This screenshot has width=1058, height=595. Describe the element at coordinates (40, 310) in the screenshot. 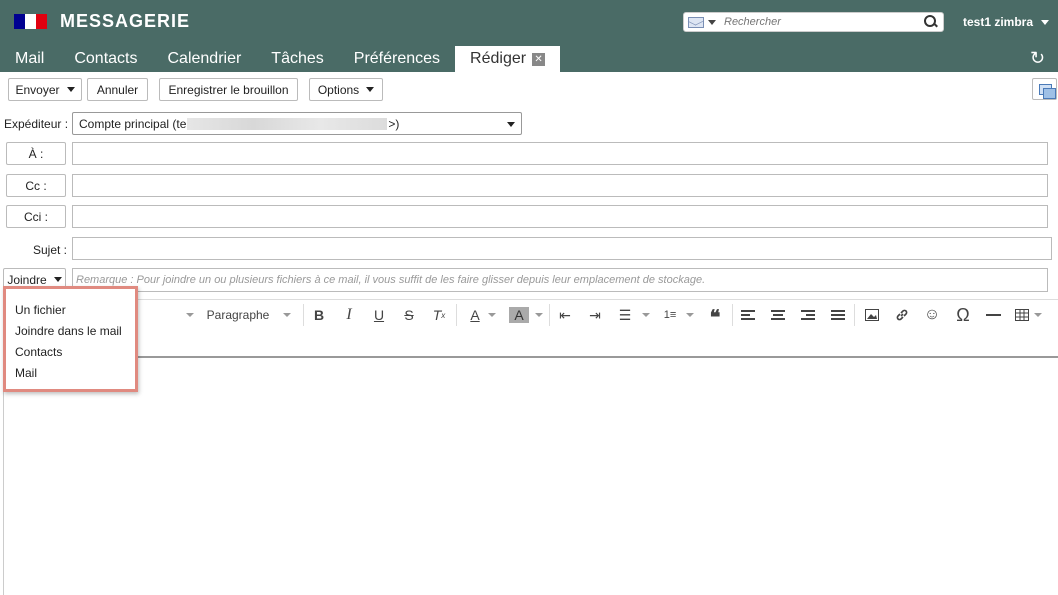

I see `menu-item-file: Un fichier` at that location.